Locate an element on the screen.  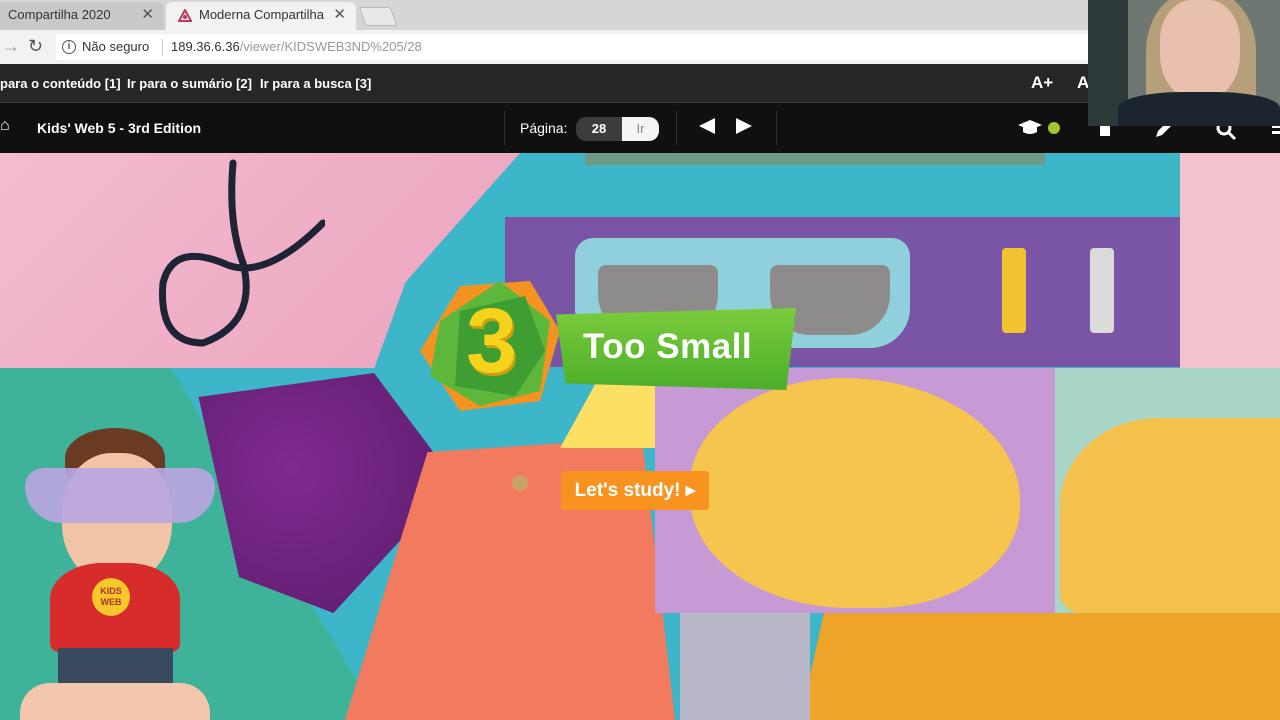
webcam-overlay is located at coordinates (1184, 63).